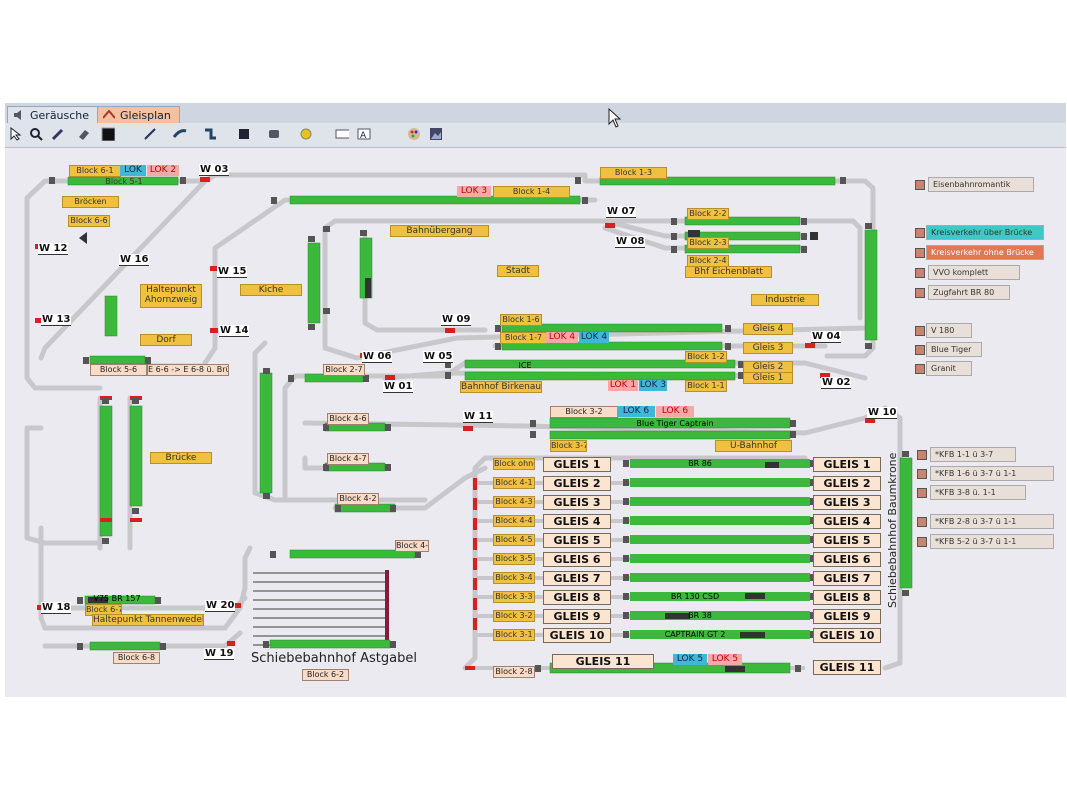 The height and width of the screenshot is (800, 1067). I want to click on place-label: Dorf, so click(166, 340).